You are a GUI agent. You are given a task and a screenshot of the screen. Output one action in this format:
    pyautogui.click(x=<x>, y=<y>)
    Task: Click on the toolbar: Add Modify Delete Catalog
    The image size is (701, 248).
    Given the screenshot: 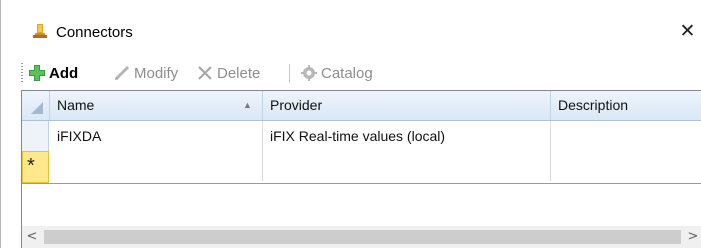 What is the action you would take?
    pyautogui.click(x=361, y=73)
    